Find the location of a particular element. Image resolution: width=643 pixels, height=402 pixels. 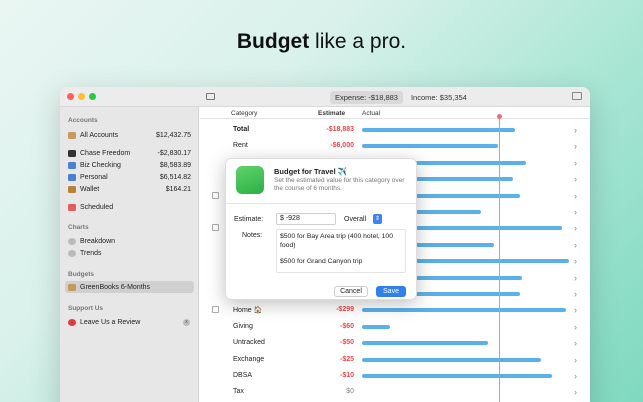

sidebar-item-account: Chase Freedom -$2,830.17 is located at coordinates (129, 153).